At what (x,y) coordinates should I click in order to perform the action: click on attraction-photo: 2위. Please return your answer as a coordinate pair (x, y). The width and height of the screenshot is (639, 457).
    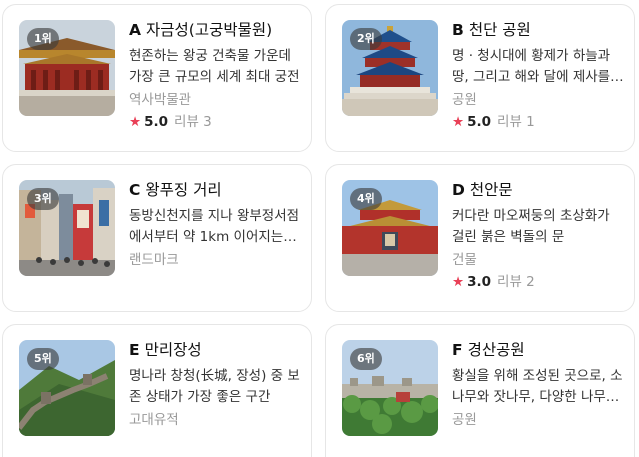
    Looking at the image, I should click on (390, 68).